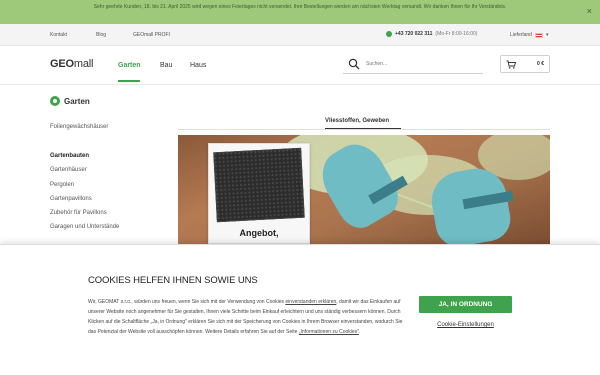 This screenshot has width=600, height=375. Describe the element at coordinates (62, 64) in the screenshot. I see `logo-prefix: GEO` at that location.